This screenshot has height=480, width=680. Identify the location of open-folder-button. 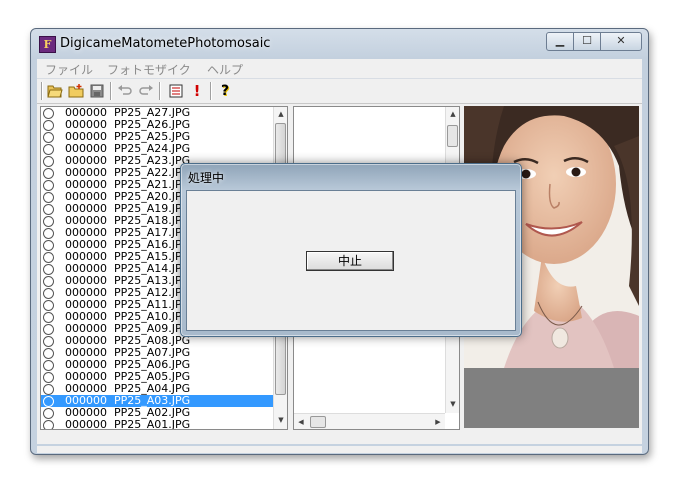
(55, 91).